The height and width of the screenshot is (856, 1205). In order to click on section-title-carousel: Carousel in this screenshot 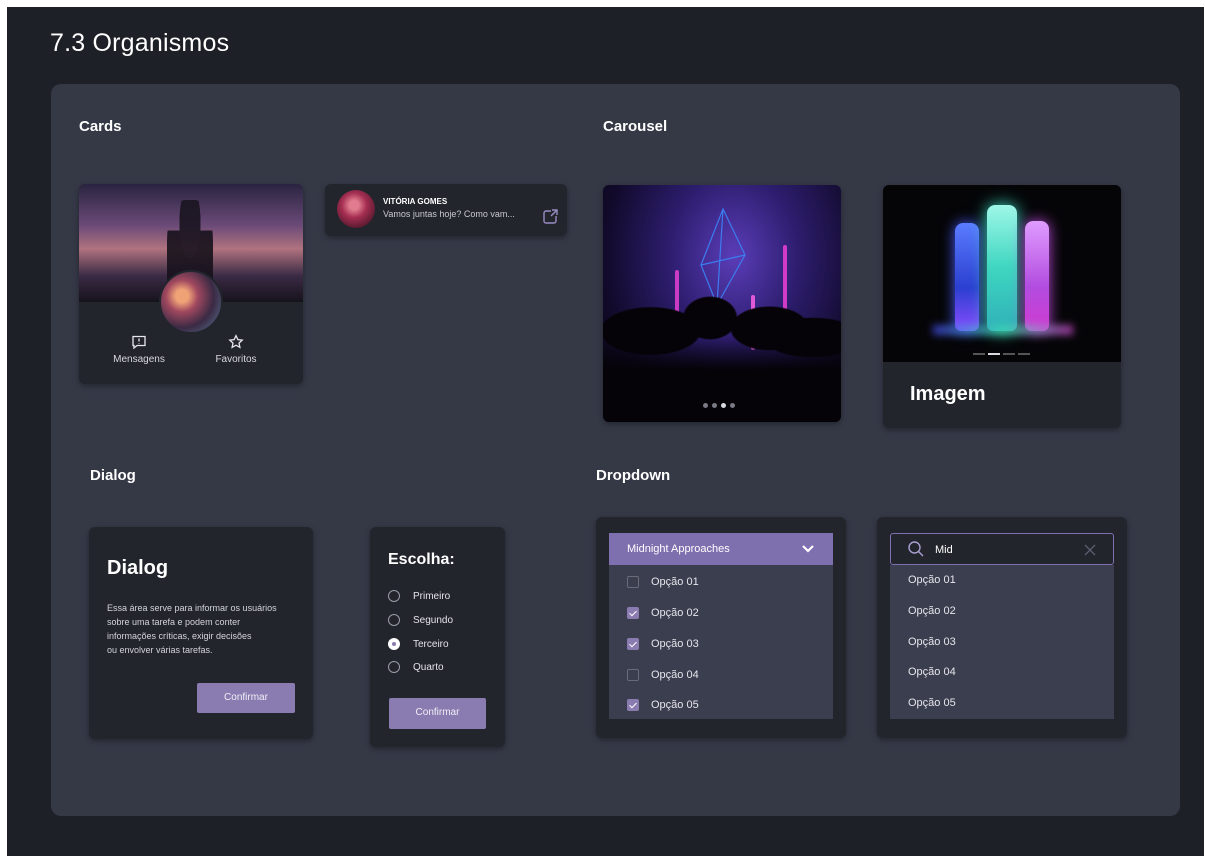, I will do `click(635, 126)`.